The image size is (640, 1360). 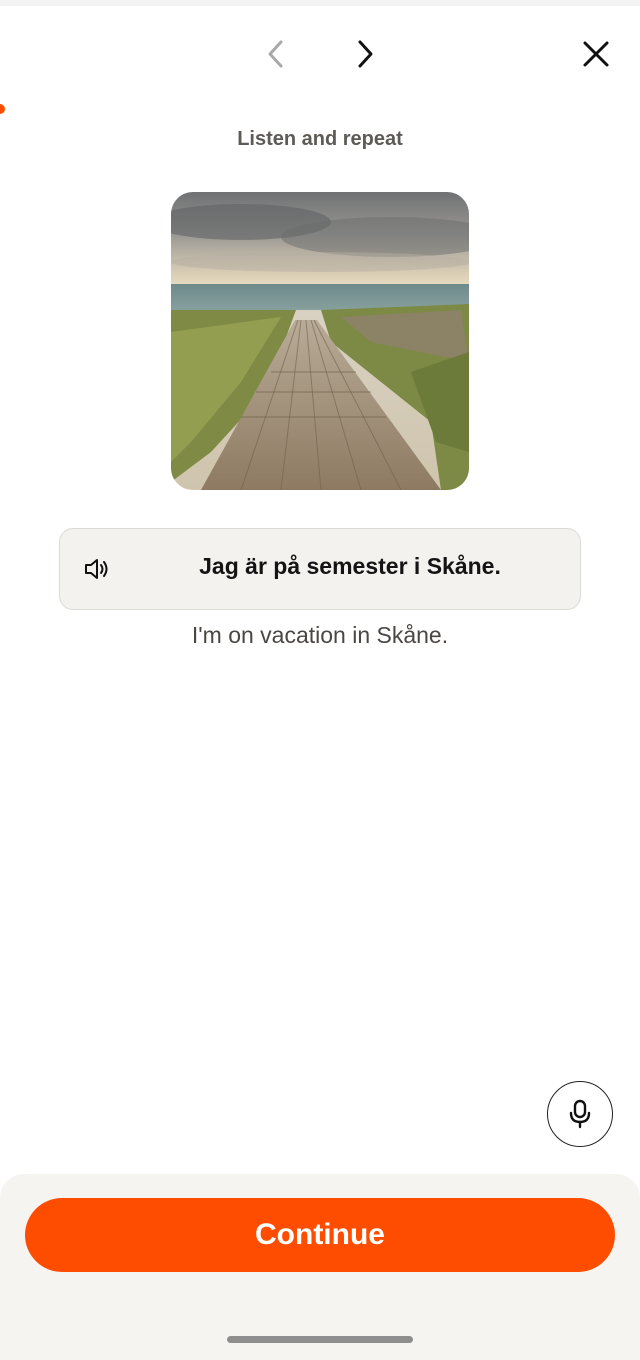 What do you see at coordinates (97, 569) in the screenshot?
I see `speaker-icon` at bounding box center [97, 569].